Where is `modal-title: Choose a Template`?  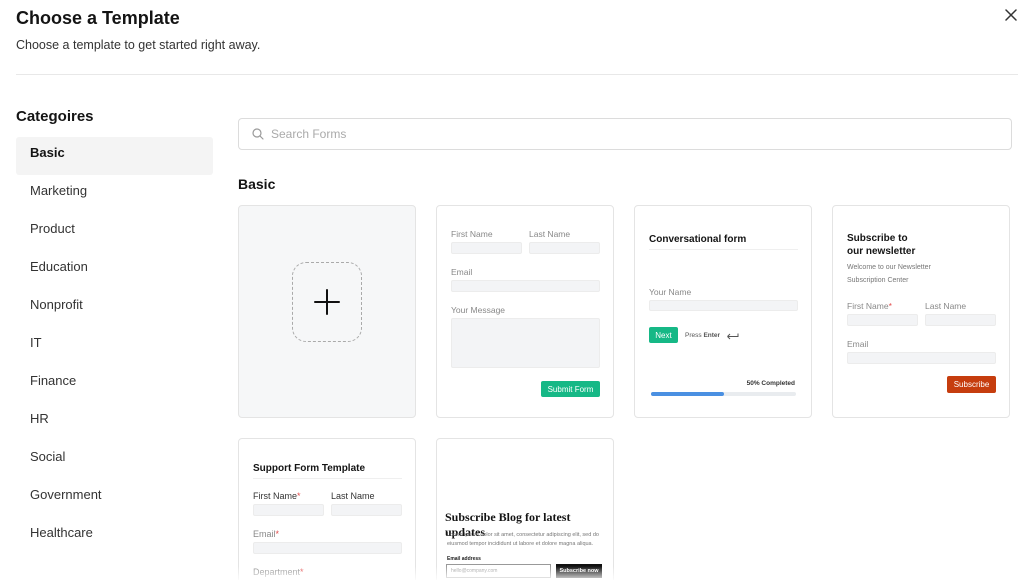 modal-title: Choose a Template is located at coordinates (98, 18).